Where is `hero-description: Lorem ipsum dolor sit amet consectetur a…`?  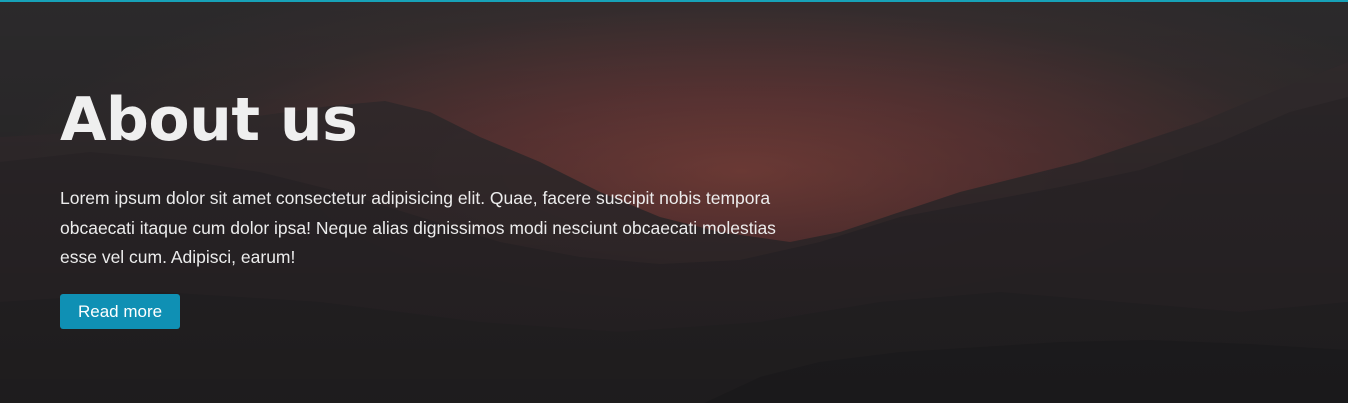
hero-description: Lorem ipsum dolor sit amet consectetur a… is located at coordinates (418, 227).